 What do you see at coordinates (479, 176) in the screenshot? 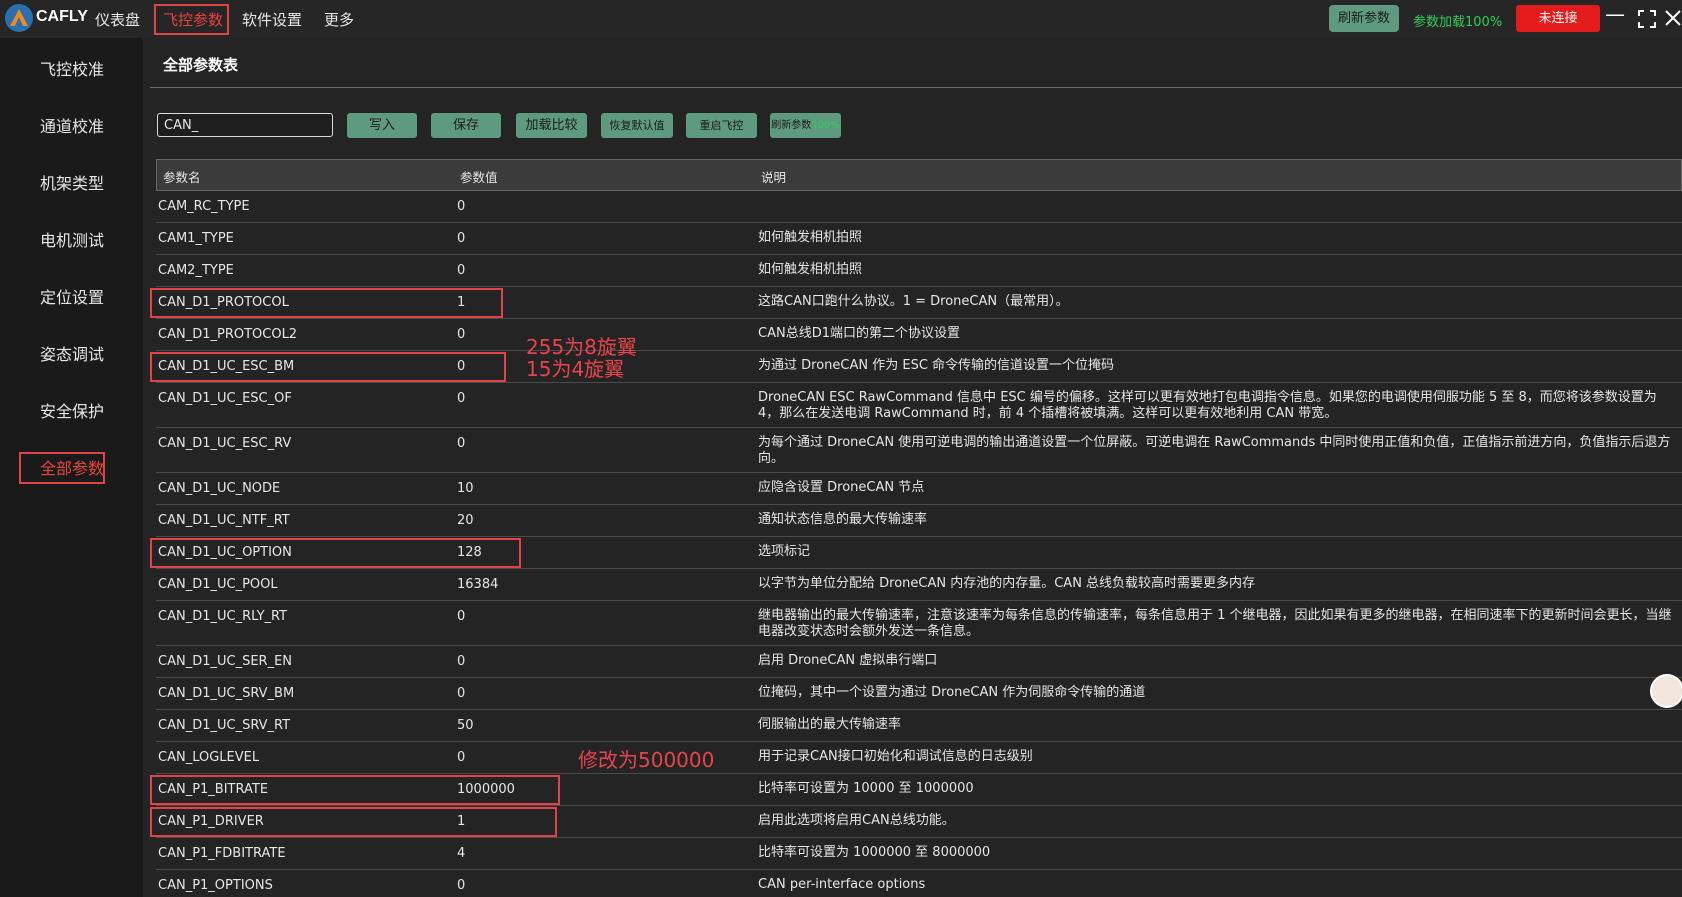
I see `column-header-value: 参数值` at bounding box center [479, 176].